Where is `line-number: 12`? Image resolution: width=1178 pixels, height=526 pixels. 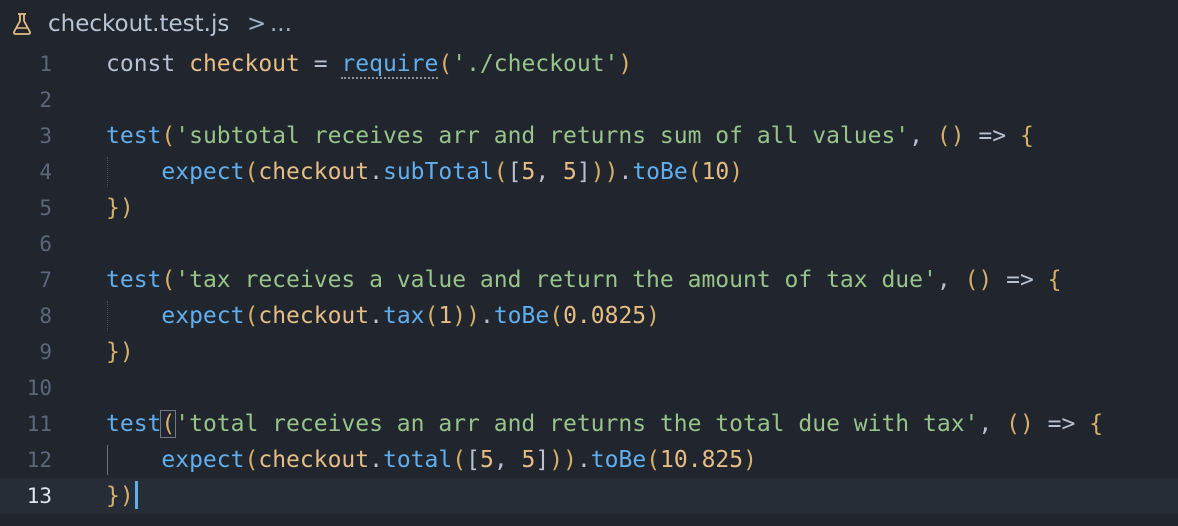 line-number: 12 is located at coordinates (39, 460).